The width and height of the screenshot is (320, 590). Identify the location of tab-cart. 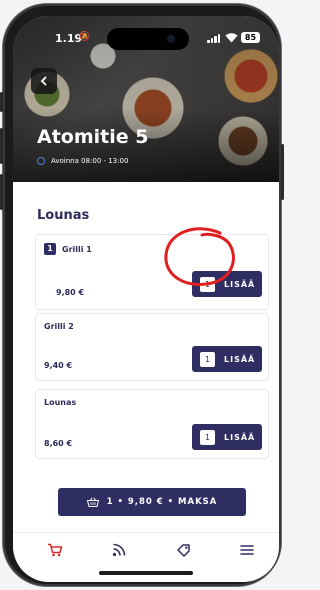
(55, 550).